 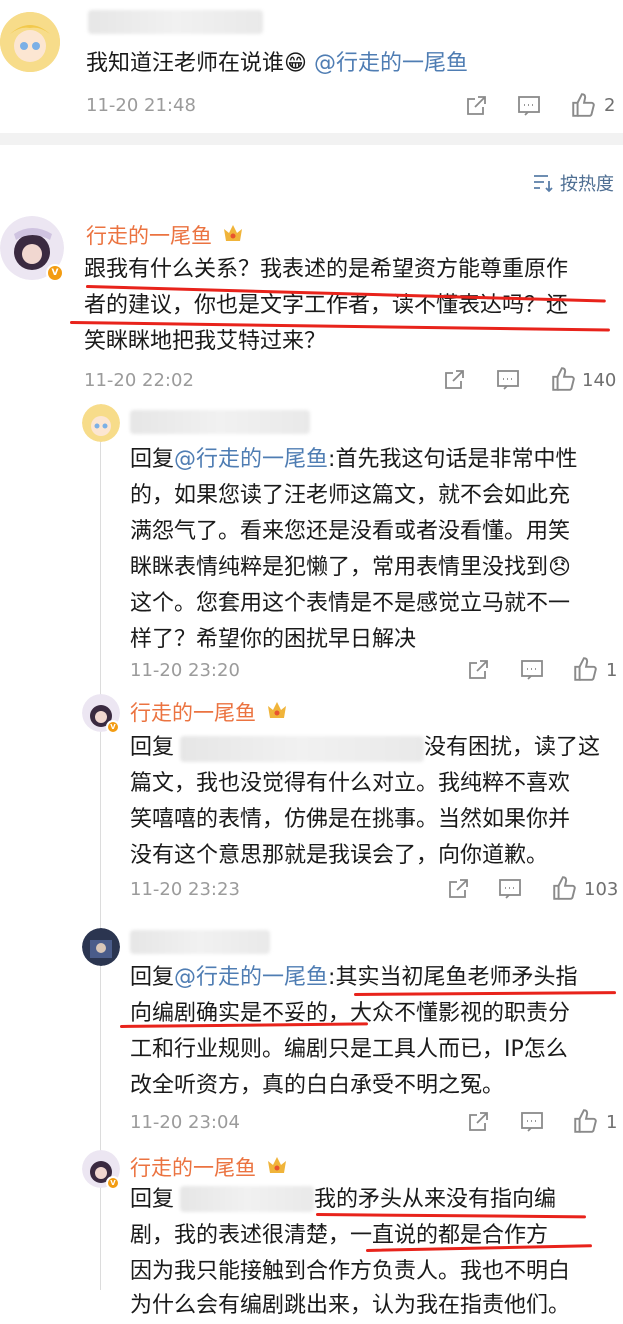 What do you see at coordinates (350, 1271) in the screenshot?
I see `reply-line: 因为我只能接触到合作方负责人。我也不明白` at bounding box center [350, 1271].